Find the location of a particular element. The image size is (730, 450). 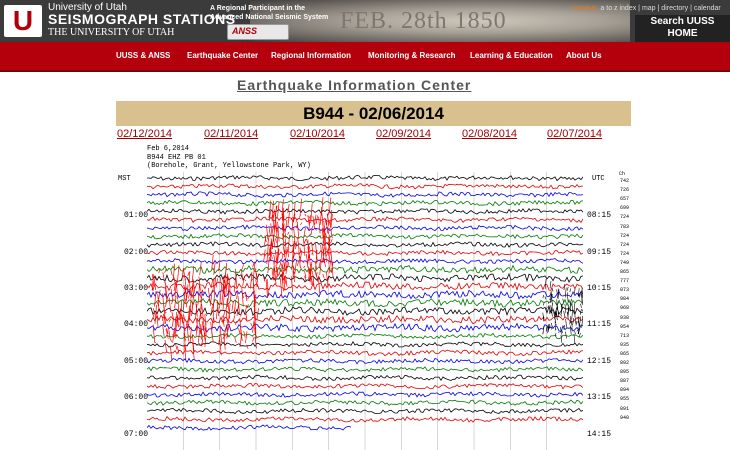

date-link-0212: 02/12/2014 is located at coordinates (144, 134).